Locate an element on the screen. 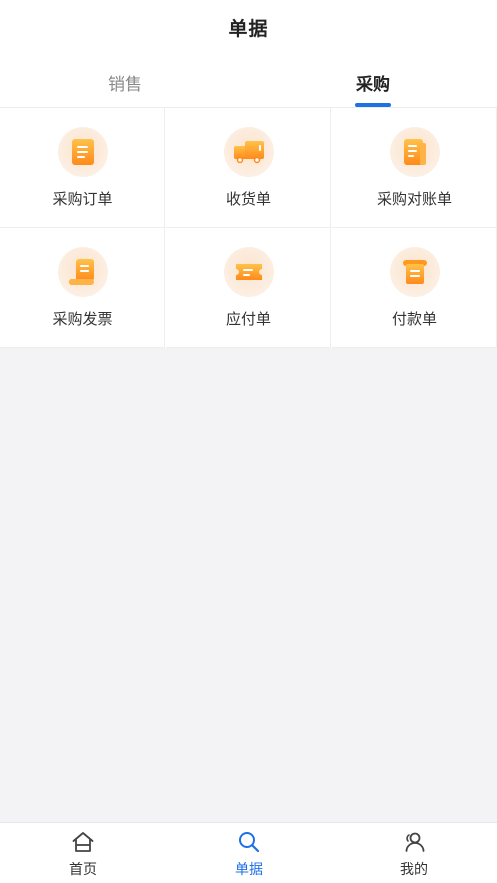  grid-item-purchase-invoice: 采购发票 is located at coordinates (82, 288).